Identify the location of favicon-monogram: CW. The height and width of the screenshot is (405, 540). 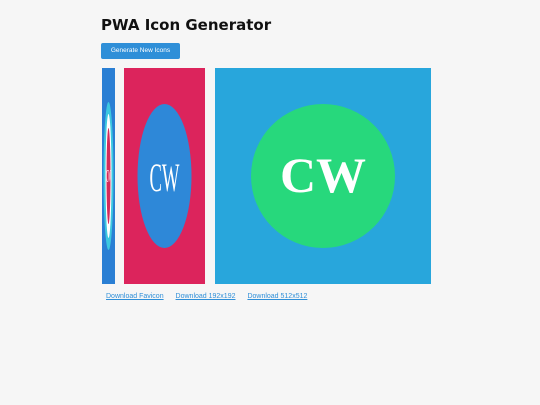
(108, 177).